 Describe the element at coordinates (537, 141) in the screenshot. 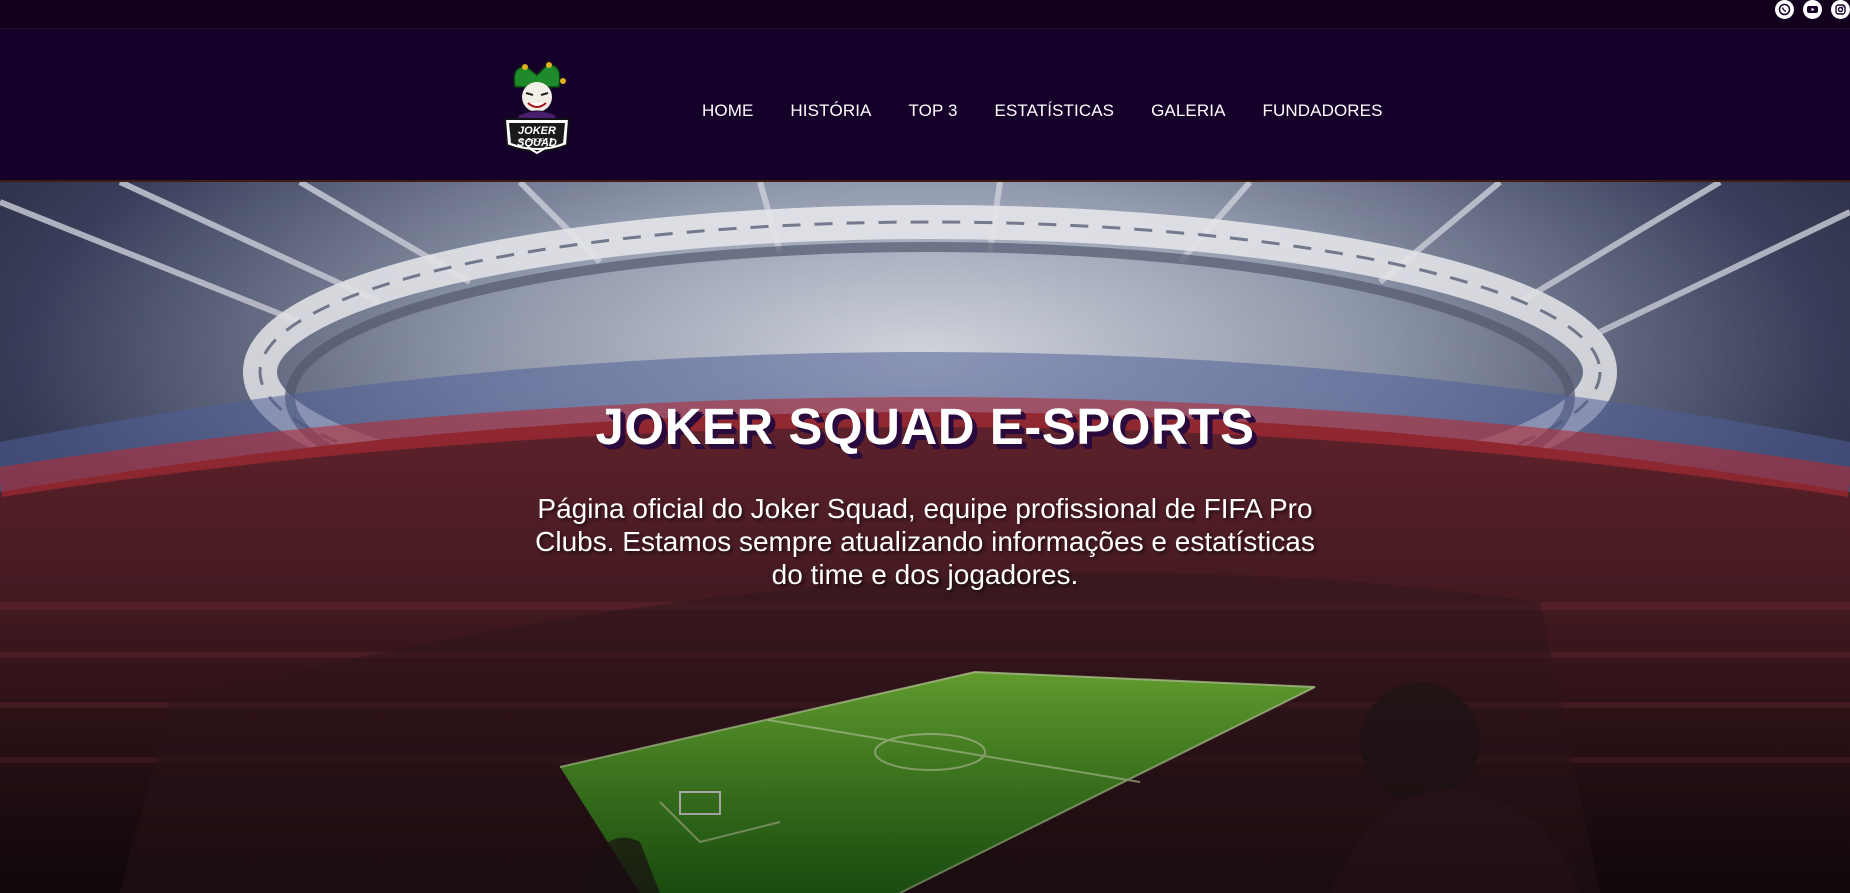

I see `logo-subtext: E-SPORTS` at that location.